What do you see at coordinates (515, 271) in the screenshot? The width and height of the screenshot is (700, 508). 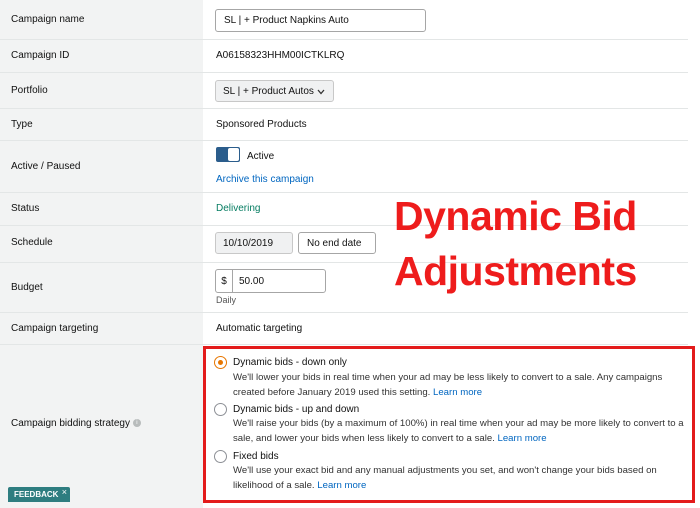 I see `overlay-headline-line2: Adjustments` at bounding box center [515, 271].